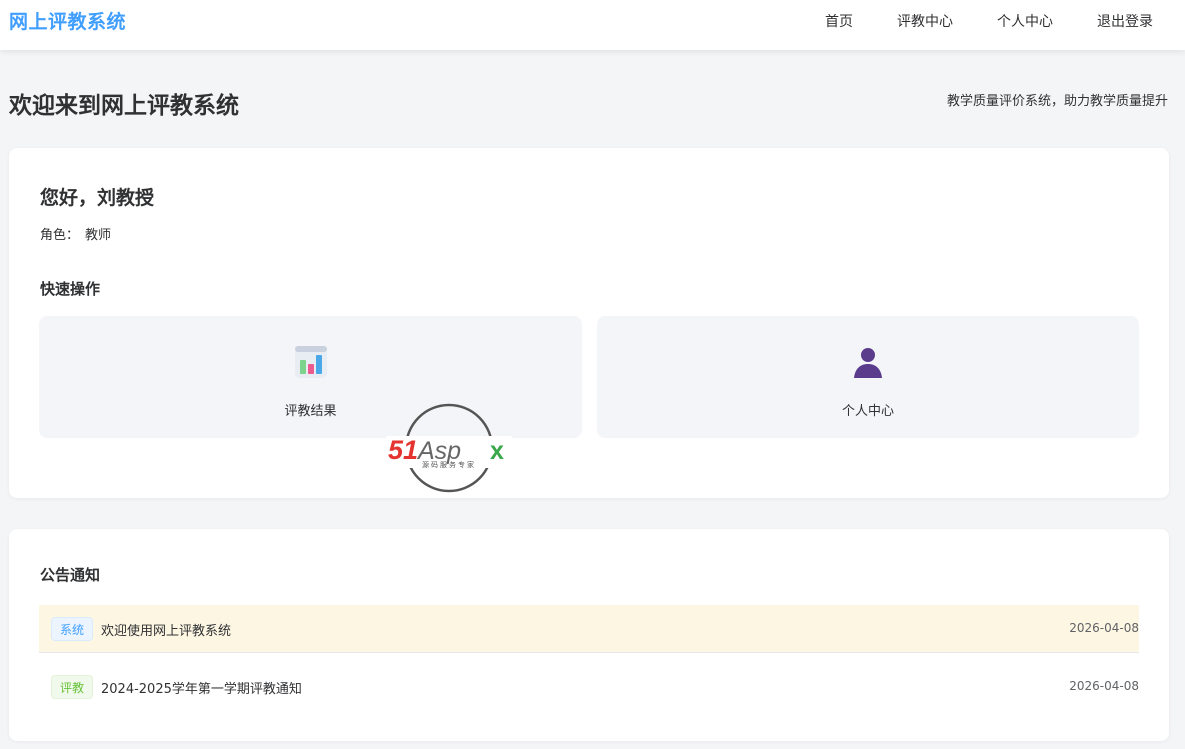 The width and height of the screenshot is (1185, 749). Describe the element at coordinates (1125, 21) in the screenshot. I see `nav-logout: 退出登录` at that location.